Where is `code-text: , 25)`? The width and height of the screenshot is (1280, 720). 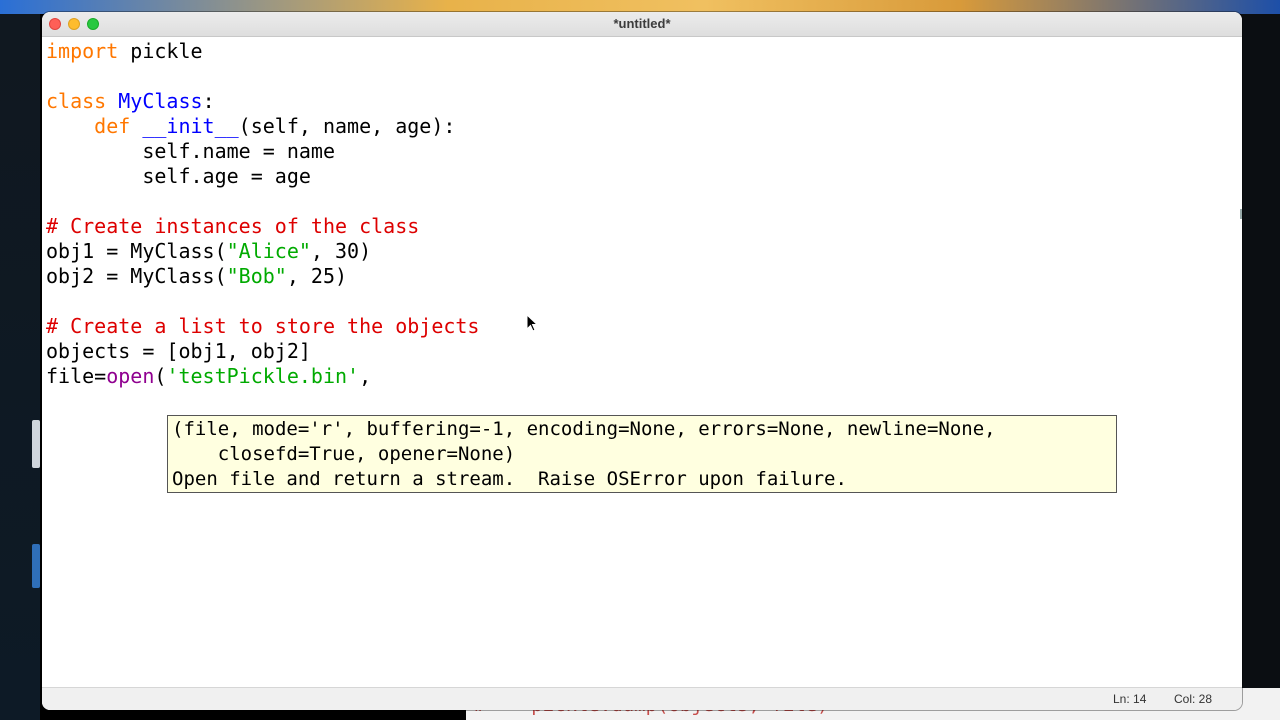 code-text: , 25) is located at coordinates (317, 276).